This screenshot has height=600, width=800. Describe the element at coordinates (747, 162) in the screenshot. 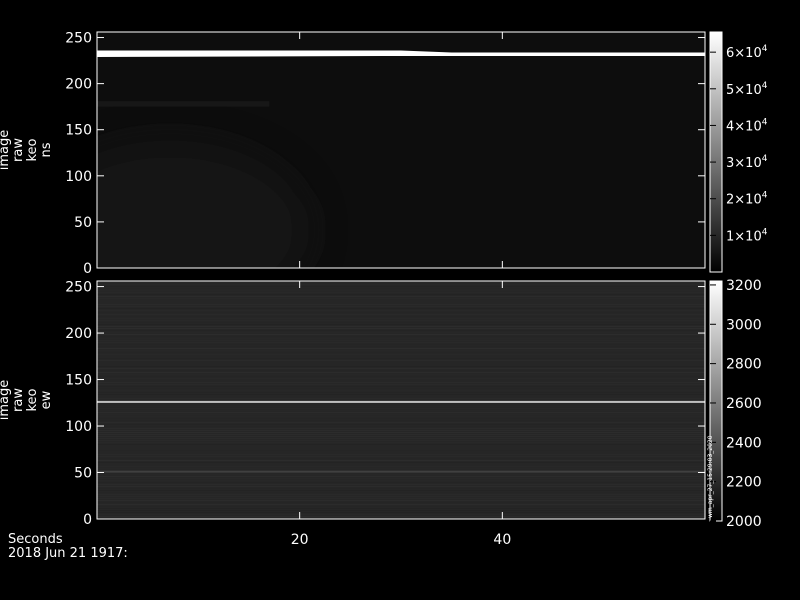

I see `top-cbar-tick-label: 3×104` at that location.